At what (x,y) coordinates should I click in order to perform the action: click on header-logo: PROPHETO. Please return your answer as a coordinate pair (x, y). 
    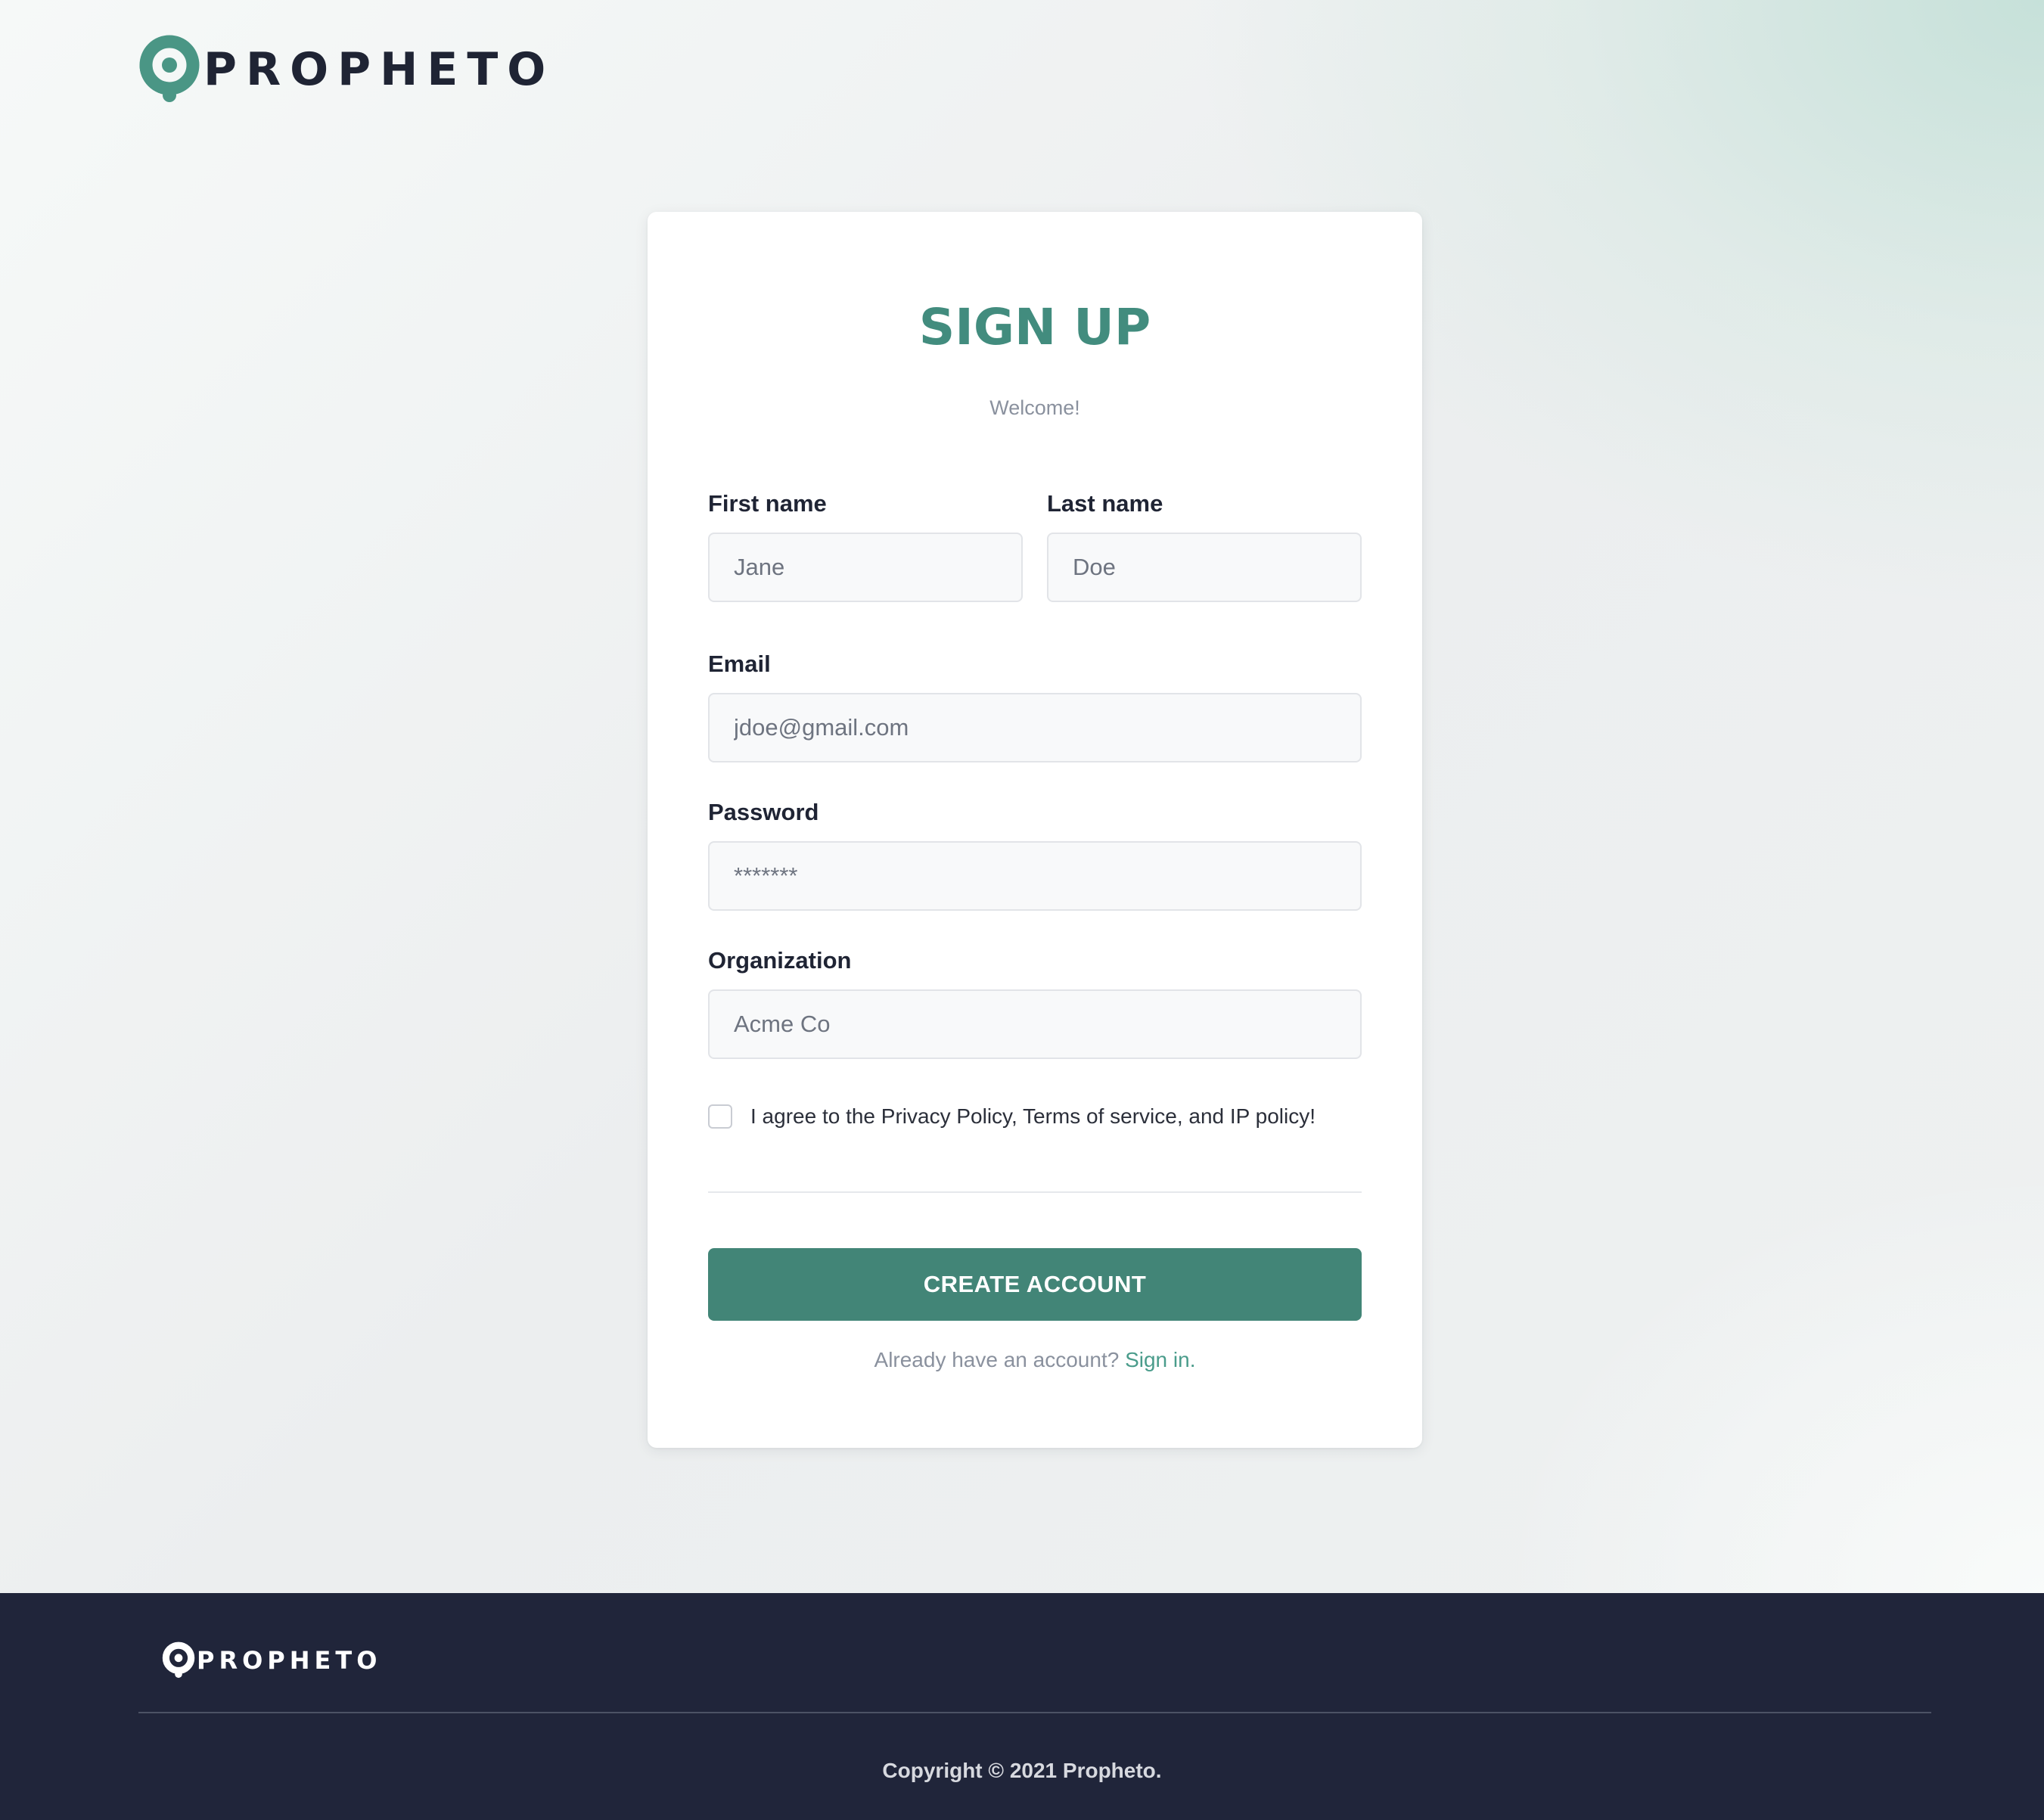
    Looking at the image, I should click on (346, 69).